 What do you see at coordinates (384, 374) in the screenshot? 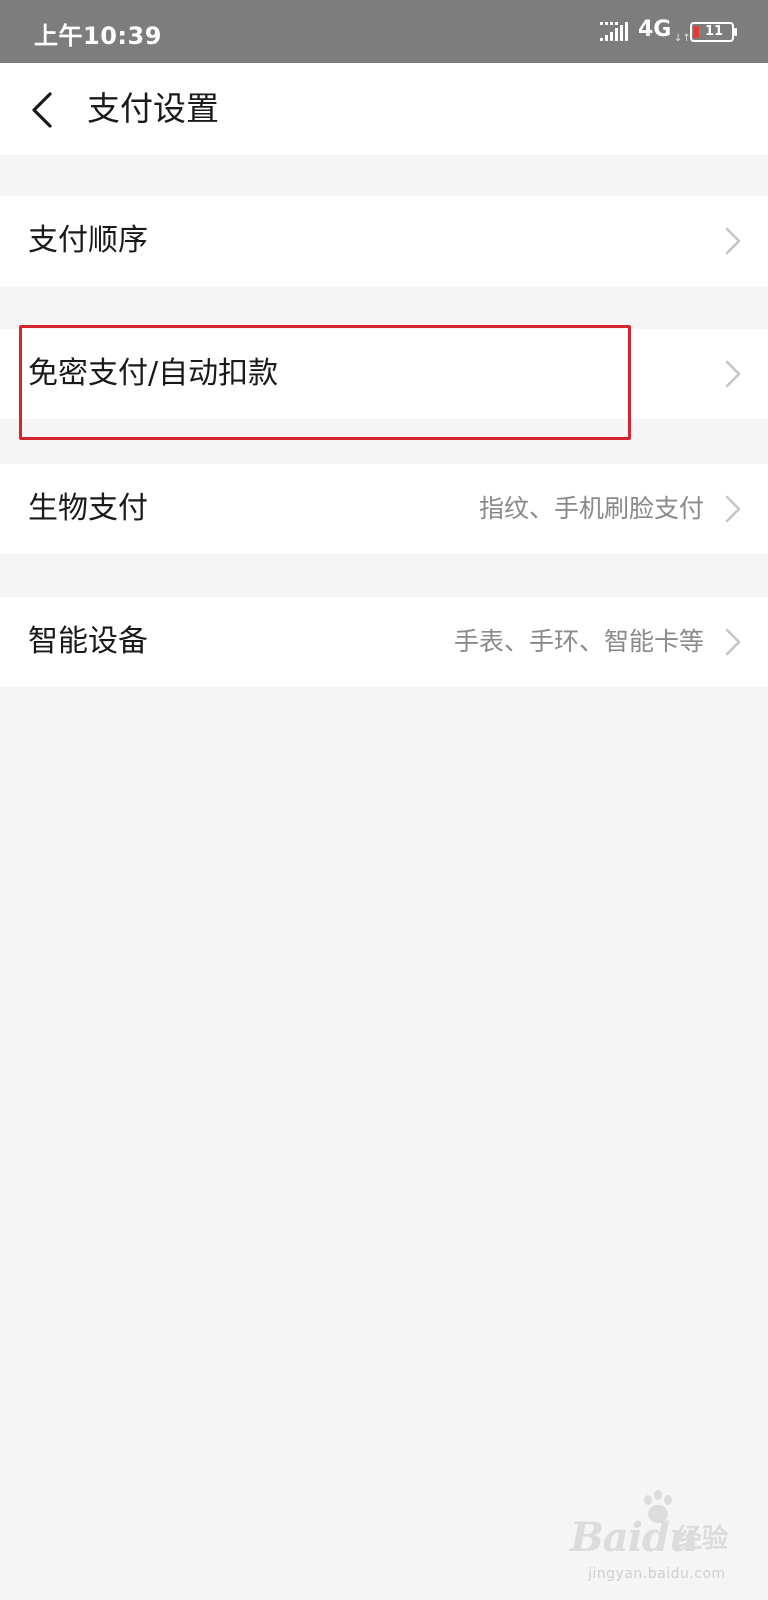
I see `settings-row-password-free-payment: 免密支付/自动扣款` at bounding box center [384, 374].